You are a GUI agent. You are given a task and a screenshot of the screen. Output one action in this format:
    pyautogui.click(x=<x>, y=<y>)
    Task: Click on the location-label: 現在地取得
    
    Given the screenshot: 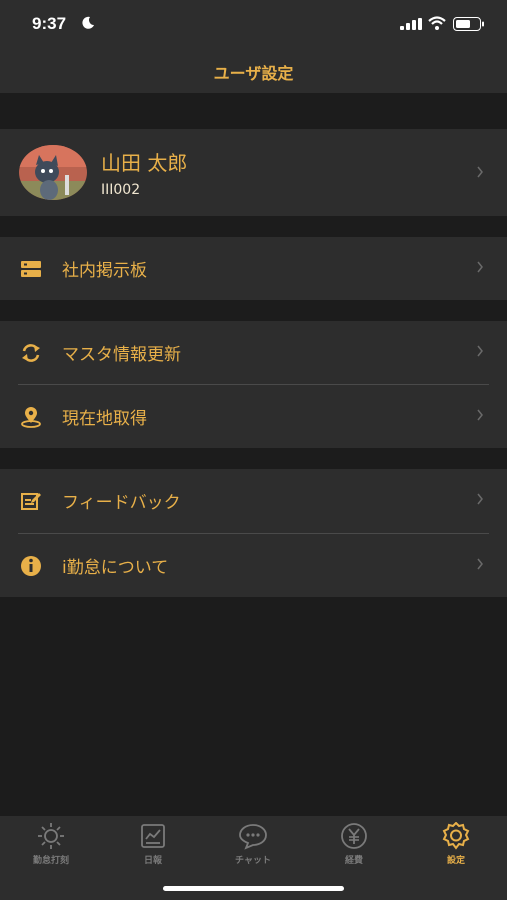 What is the action you would take?
    pyautogui.click(x=104, y=419)
    